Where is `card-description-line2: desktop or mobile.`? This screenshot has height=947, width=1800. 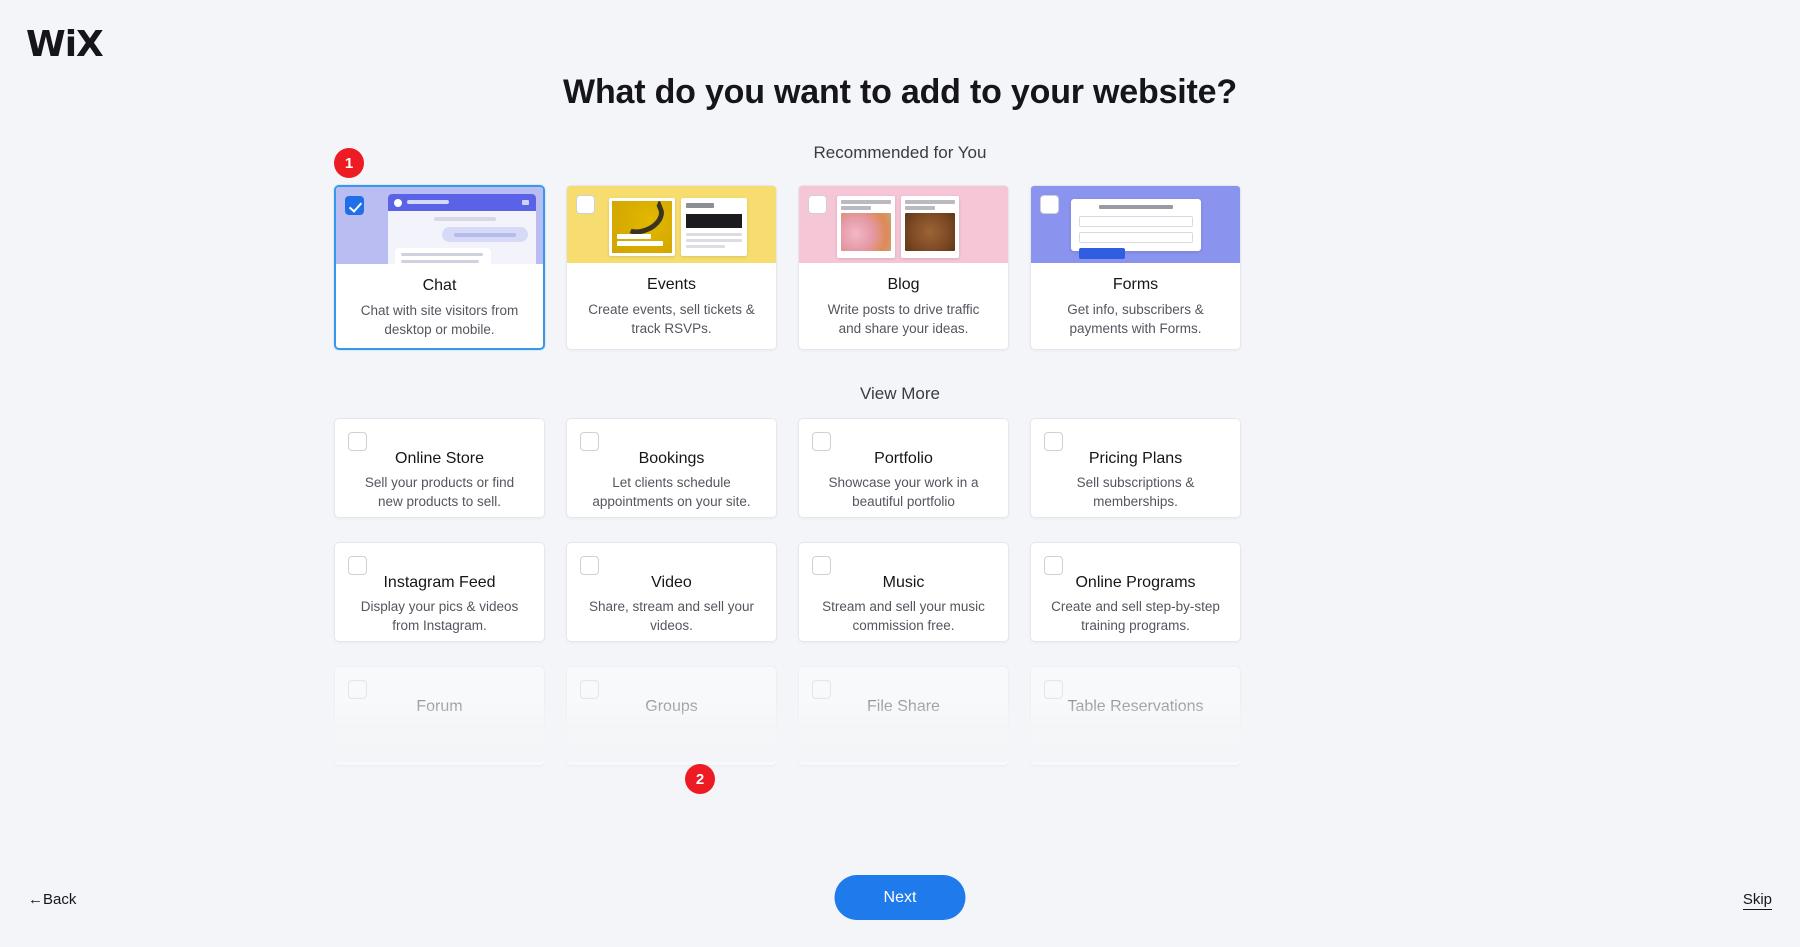
card-description-line2: desktop or mobile. is located at coordinates (439, 329).